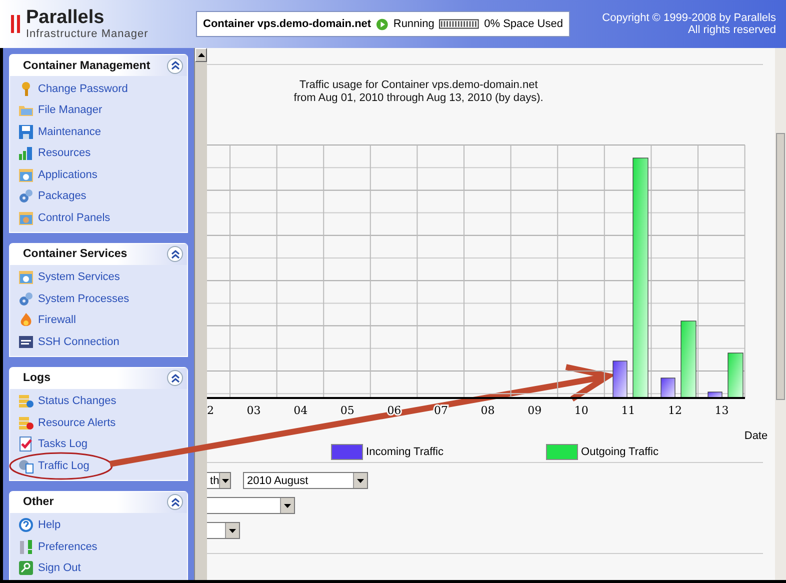 This screenshot has width=786, height=583. What do you see at coordinates (68, 174) in the screenshot?
I see `nav-link: Applications` at bounding box center [68, 174].